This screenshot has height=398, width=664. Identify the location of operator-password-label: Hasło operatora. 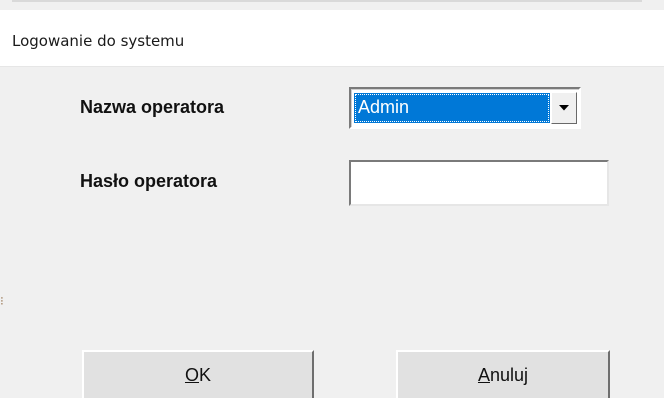
(149, 181).